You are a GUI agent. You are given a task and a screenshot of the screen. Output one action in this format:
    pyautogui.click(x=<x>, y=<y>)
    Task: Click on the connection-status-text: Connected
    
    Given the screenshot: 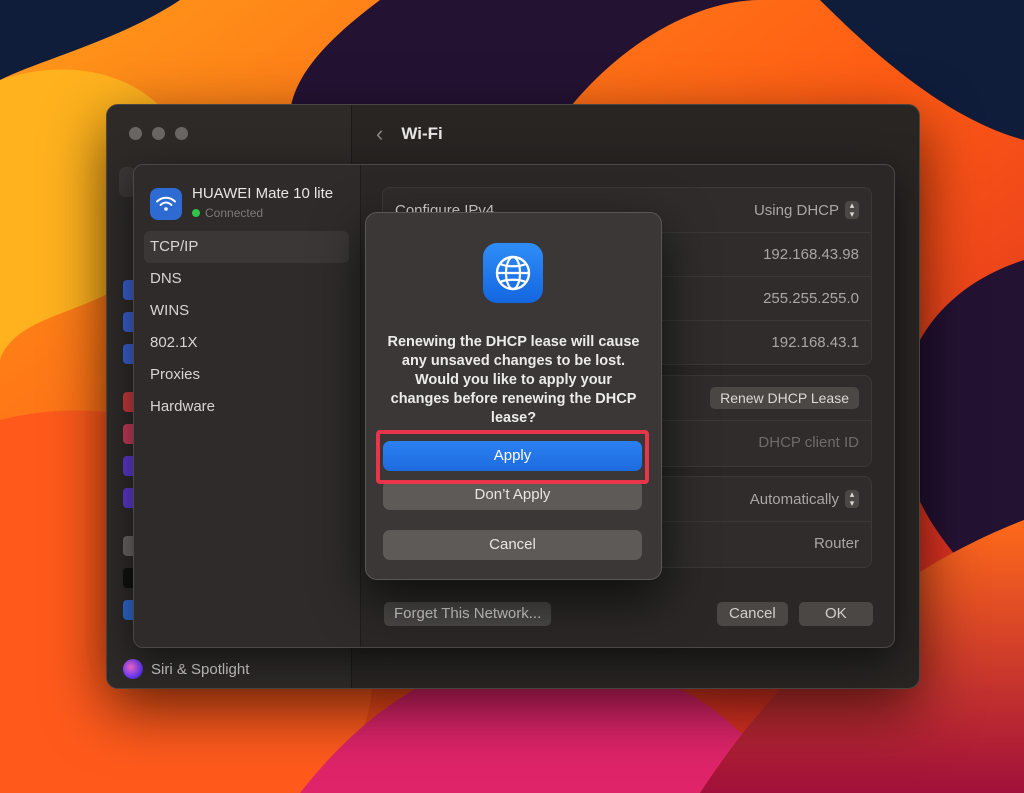 What is the action you would take?
    pyautogui.click(x=234, y=213)
    